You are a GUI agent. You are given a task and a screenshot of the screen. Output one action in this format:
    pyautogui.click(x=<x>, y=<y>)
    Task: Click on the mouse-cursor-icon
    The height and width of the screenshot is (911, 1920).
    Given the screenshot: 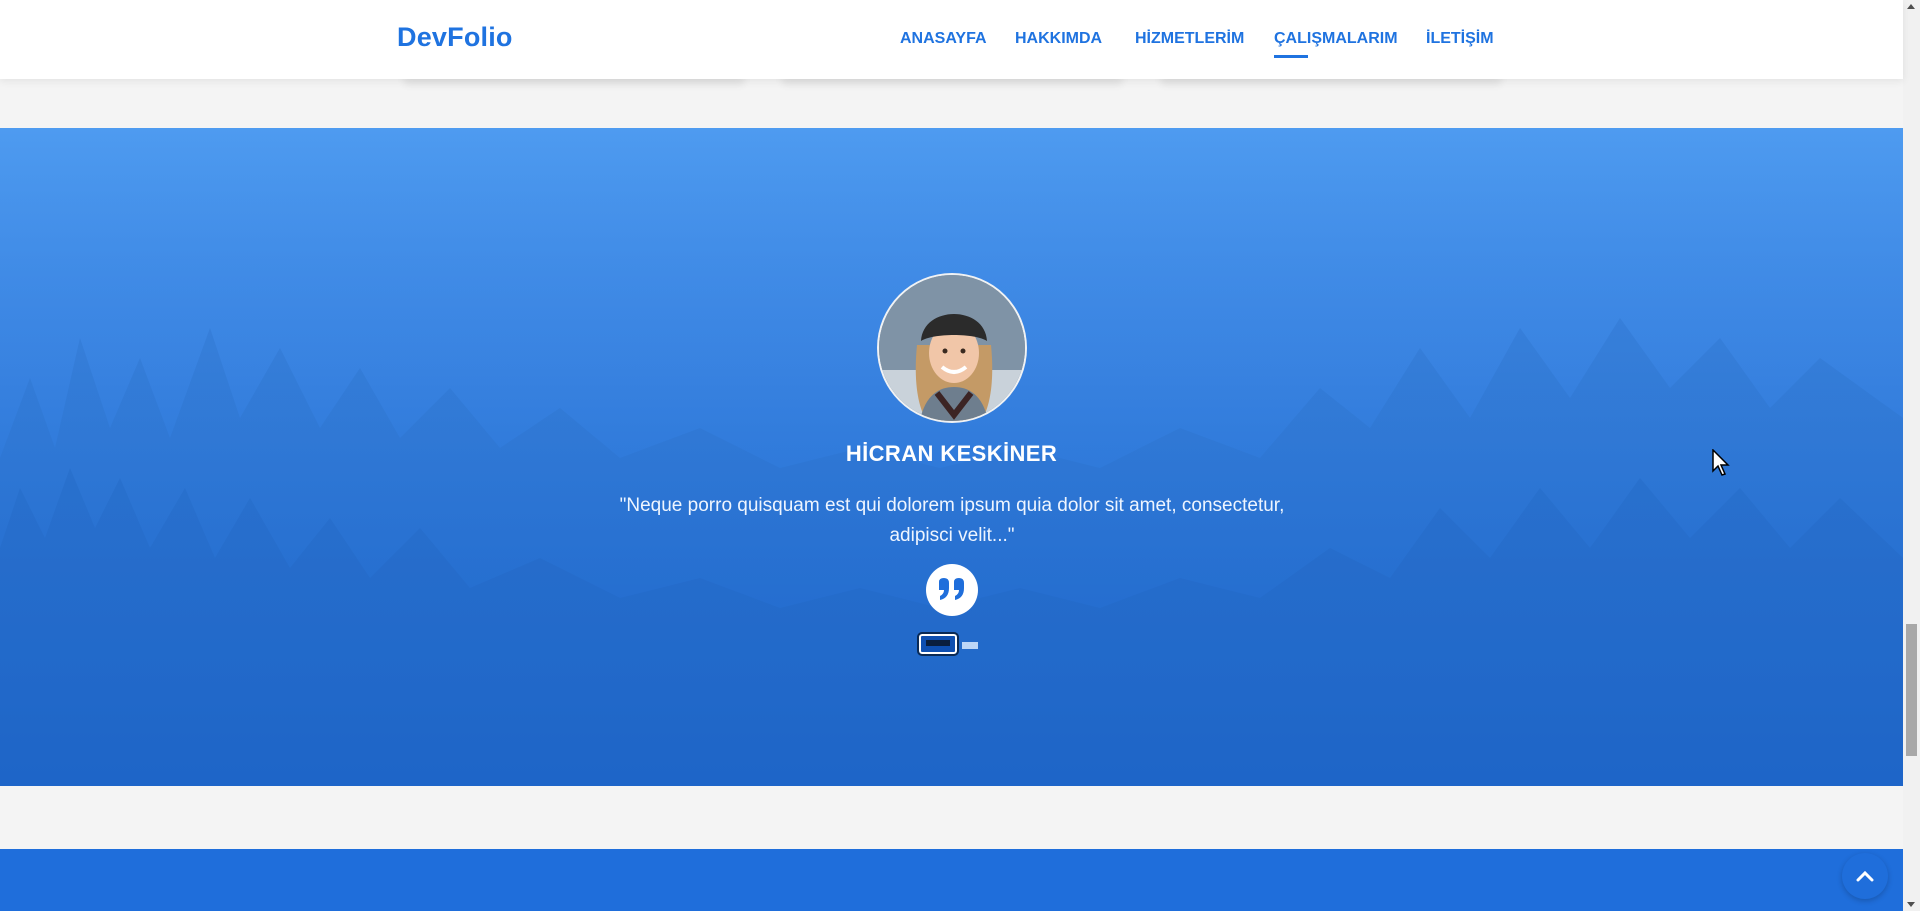 What is the action you would take?
    pyautogui.click(x=1721, y=462)
    